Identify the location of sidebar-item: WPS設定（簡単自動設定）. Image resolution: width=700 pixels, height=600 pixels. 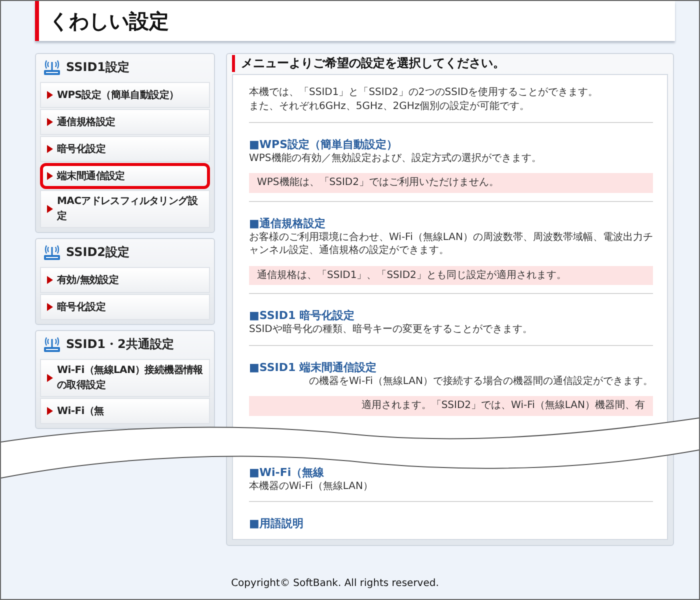
(125, 95).